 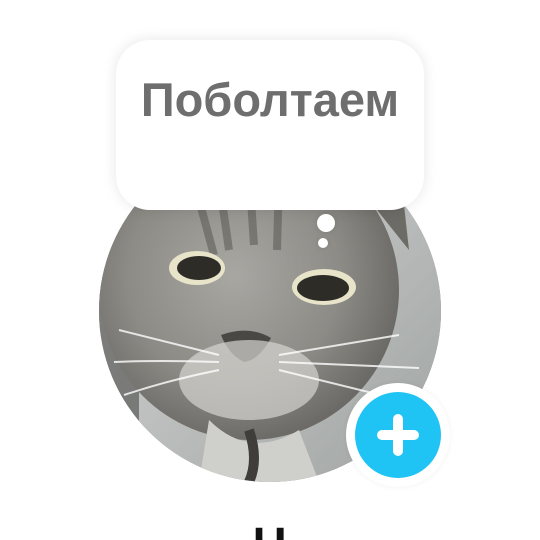 I want to click on speech-bubble-tail-dot, so click(x=323, y=243).